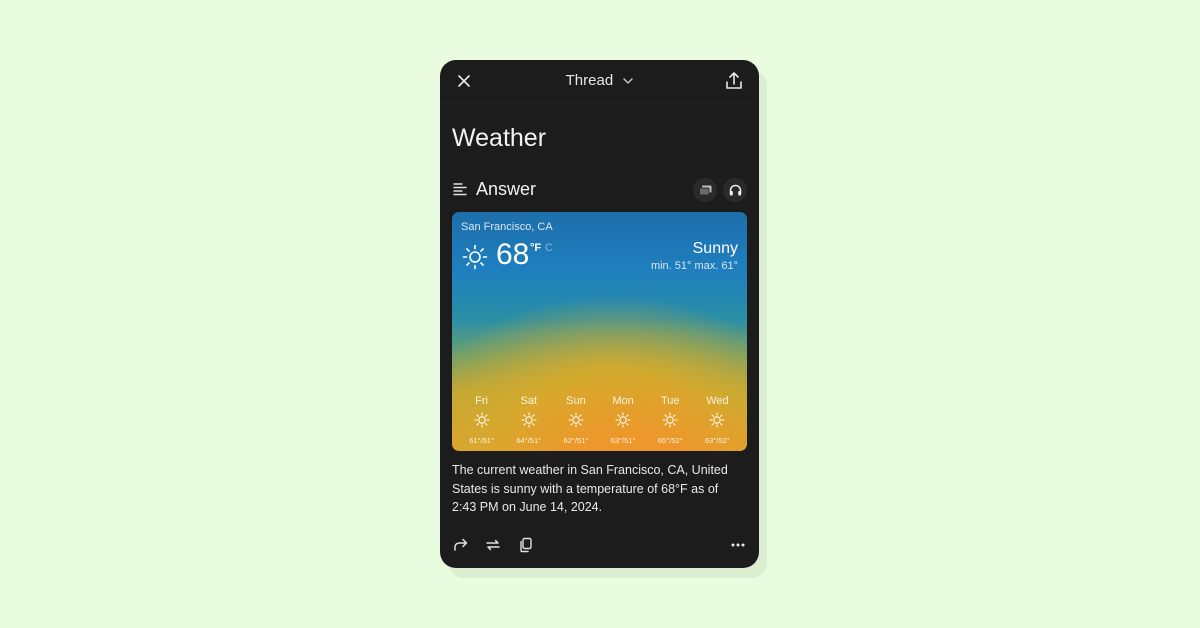 The width and height of the screenshot is (1200, 628). Describe the element at coordinates (481, 401) in the screenshot. I see `forecast-day-label: Fri` at that location.